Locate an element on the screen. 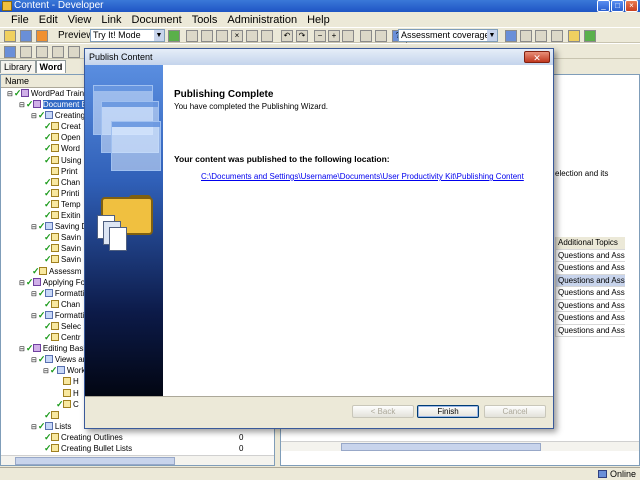 This screenshot has height=480, width=640. menu-view: View is located at coordinates (80, 20).